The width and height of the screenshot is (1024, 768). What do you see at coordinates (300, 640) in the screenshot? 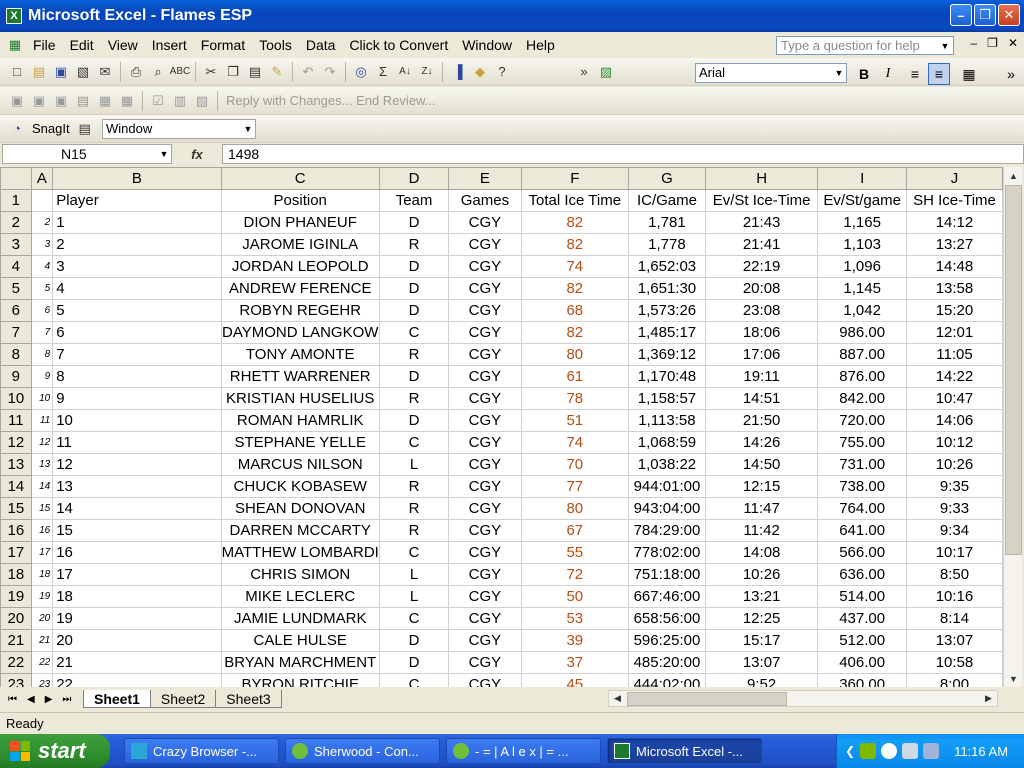
I see `player-link: CALE HULSE` at bounding box center [300, 640].